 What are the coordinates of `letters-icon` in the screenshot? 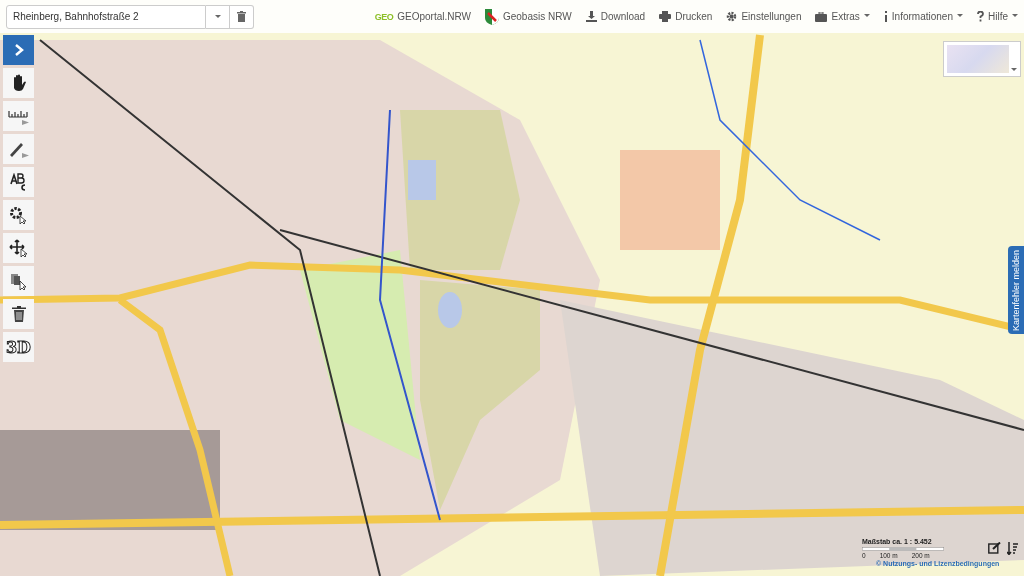 It's located at (18, 182).